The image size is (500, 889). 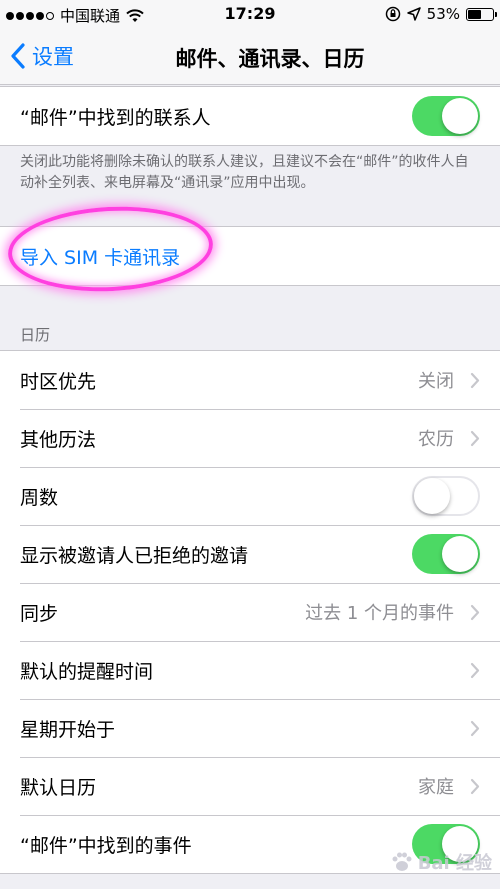 What do you see at coordinates (270, 59) in the screenshot?
I see `page-title: 邮件、通讯录、日历` at bounding box center [270, 59].